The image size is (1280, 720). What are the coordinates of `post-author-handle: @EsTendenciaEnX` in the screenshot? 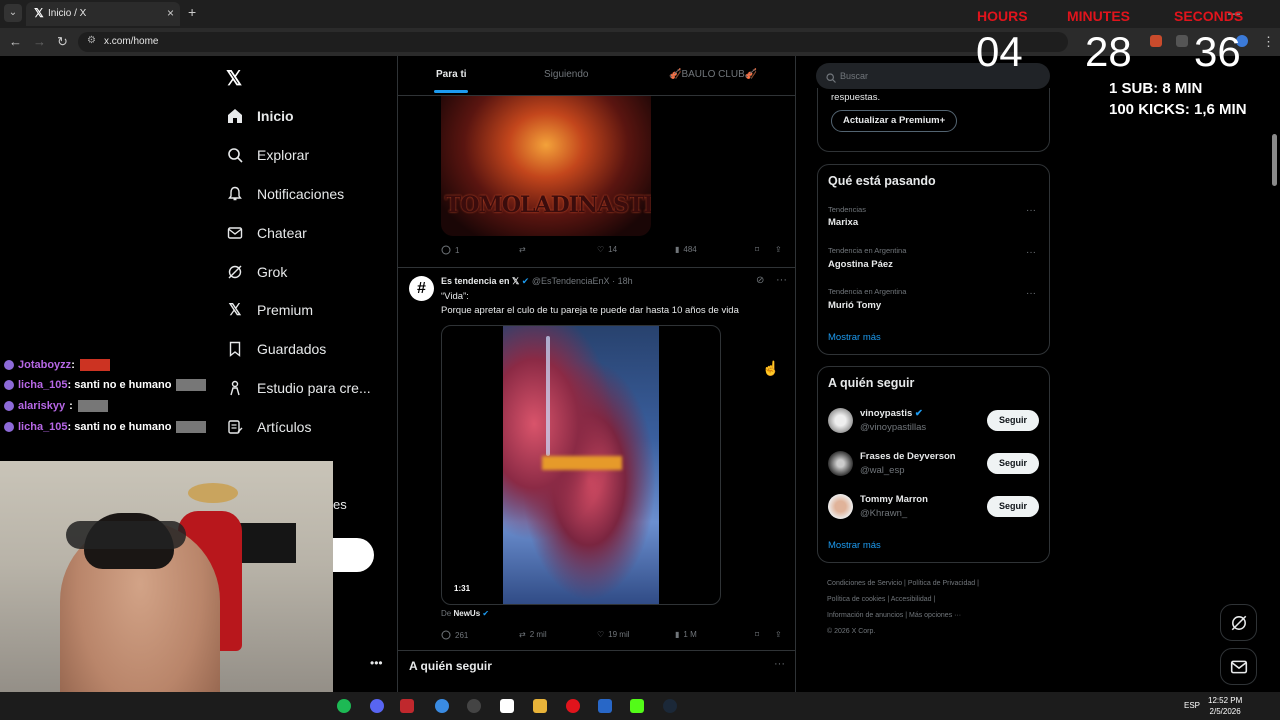 It's located at (571, 281).